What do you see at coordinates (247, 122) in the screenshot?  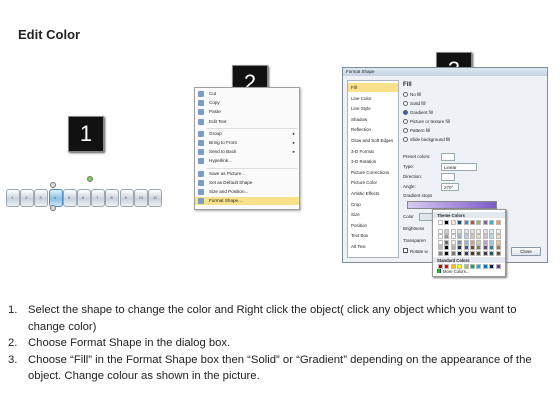 I see `context-menu-item: Edit Text` at bounding box center [247, 122].